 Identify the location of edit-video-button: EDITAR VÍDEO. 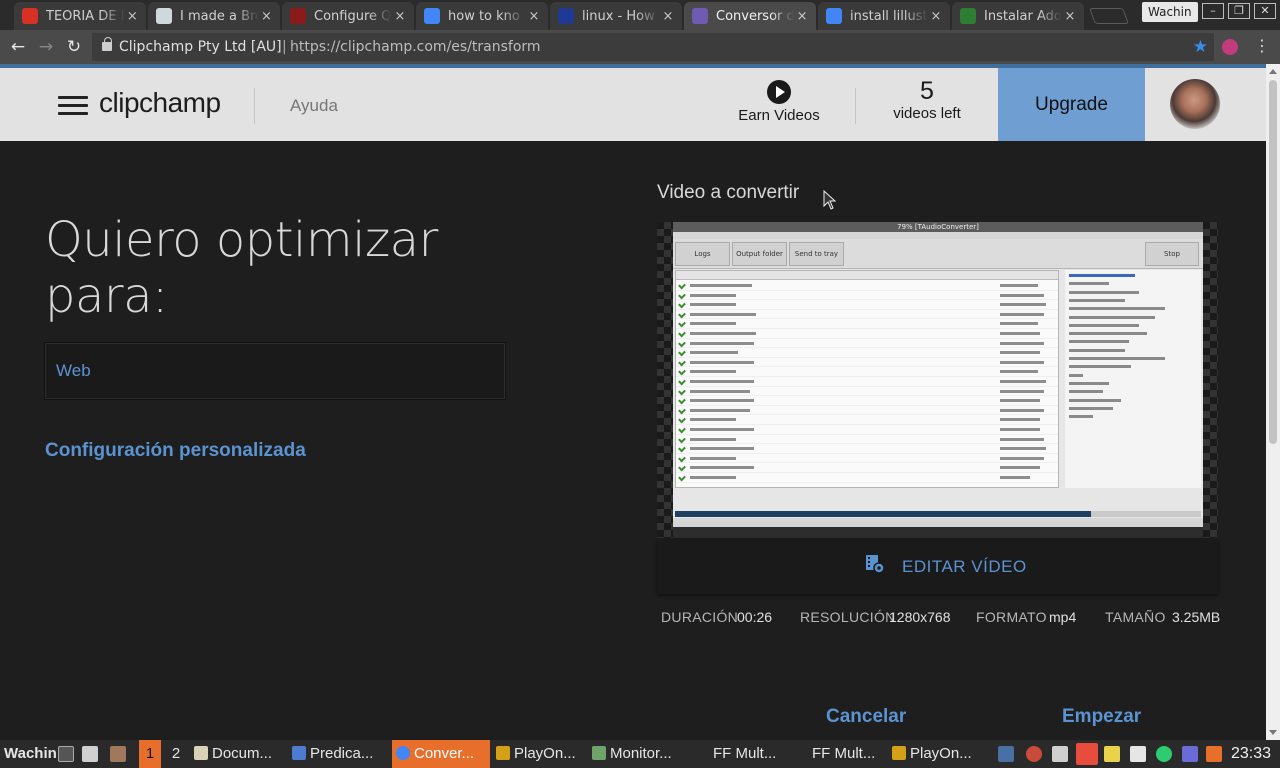
(937, 566).